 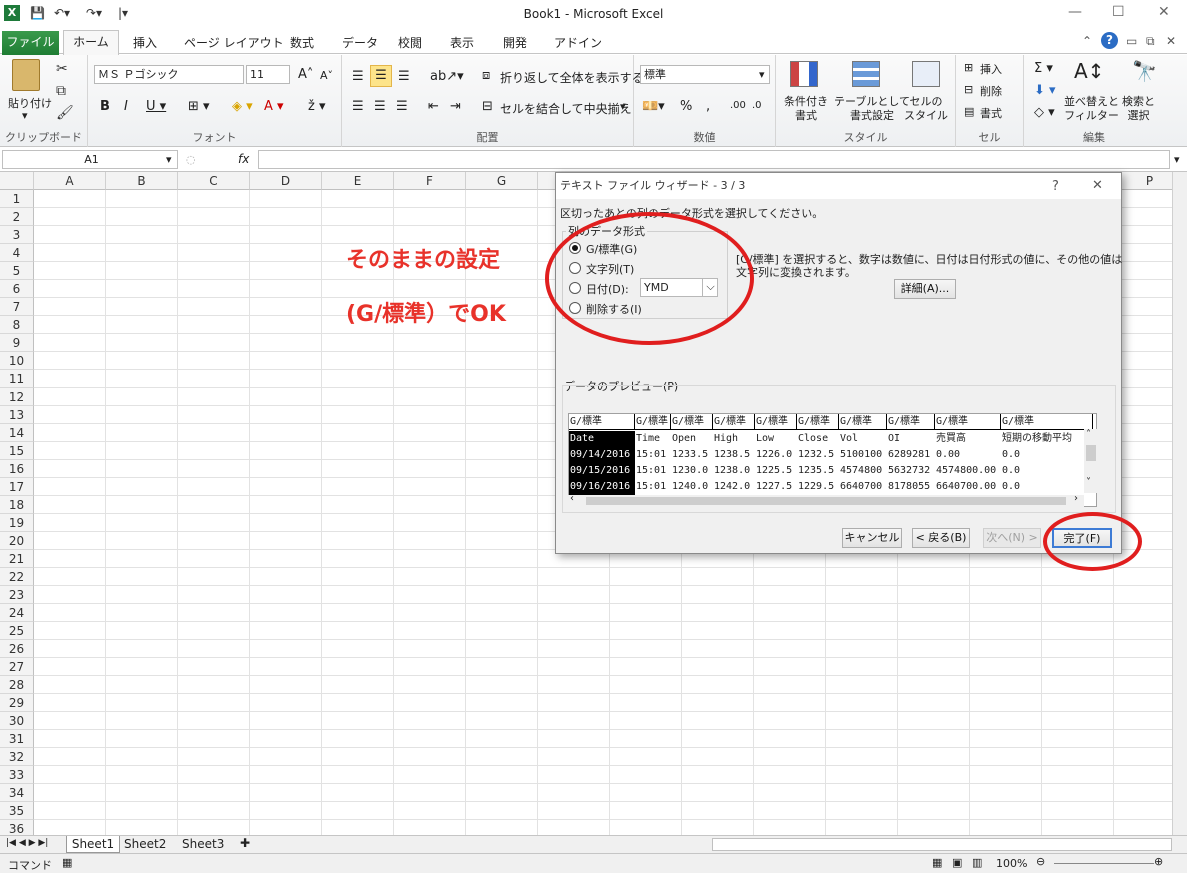 I want to click on normal-view-icon: ▦, so click(x=937, y=862).